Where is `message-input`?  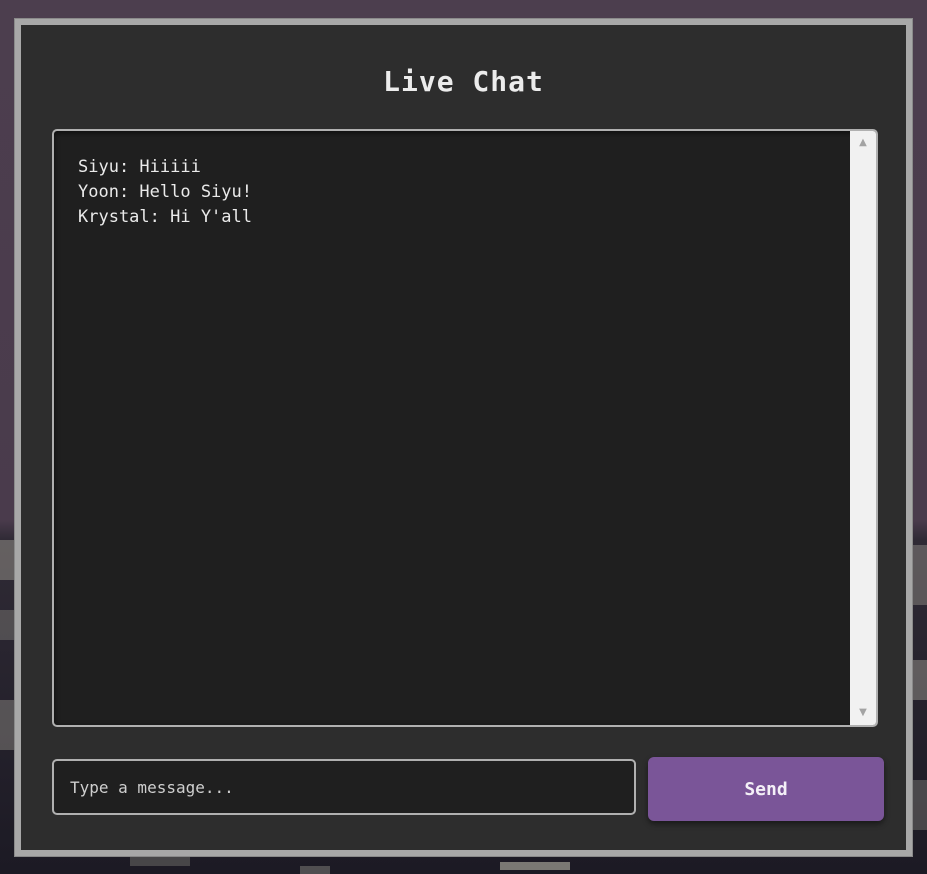
message-input is located at coordinates (344, 787).